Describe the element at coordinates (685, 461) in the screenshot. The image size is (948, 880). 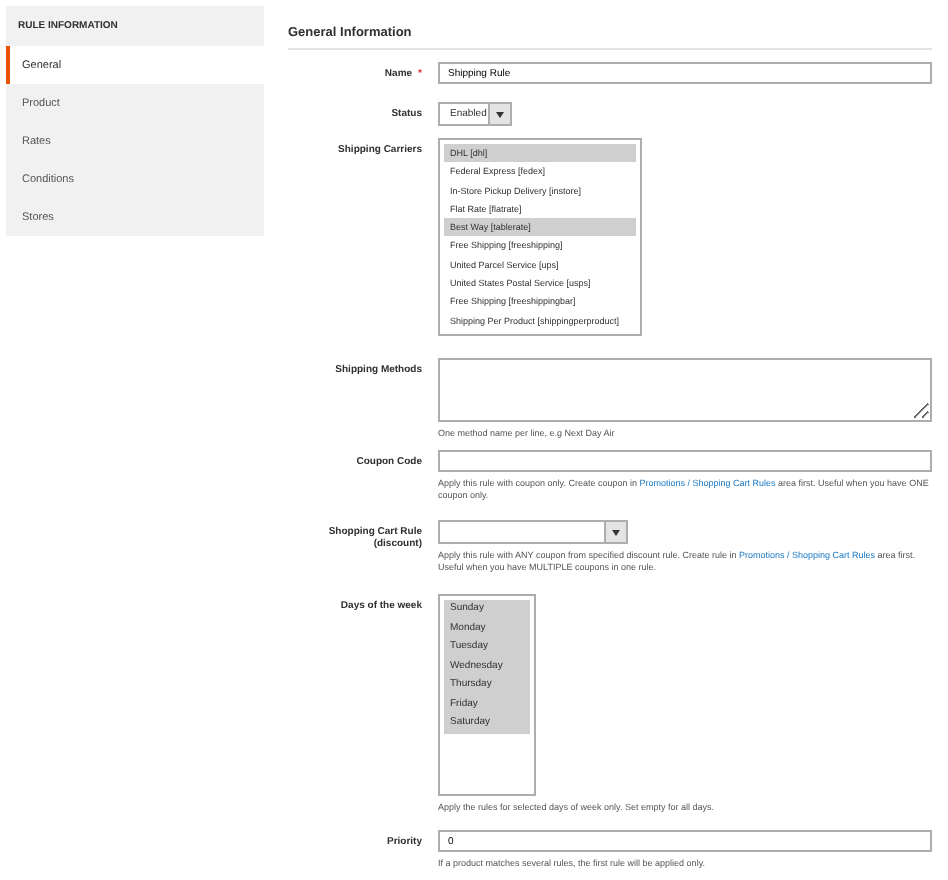
I see `text-field` at that location.